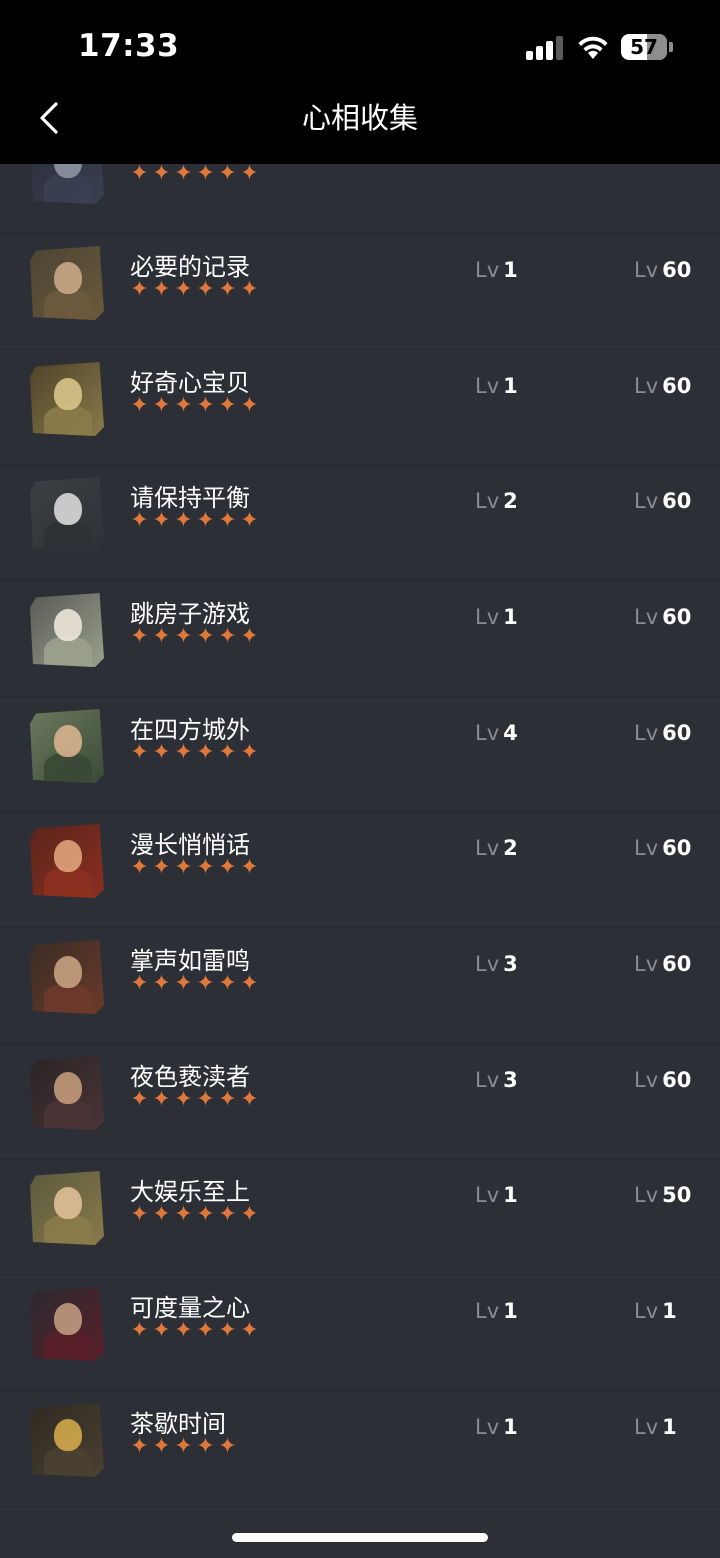 The width and height of the screenshot is (720, 1558). What do you see at coordinates (360, 986) in the screenshot?
I see `list-item: 掌声如雷鸣 ✦ ✦ ✦ ✦ ✦ ✦ Lv 3 Lv 60` at bounding box center [360, 986].